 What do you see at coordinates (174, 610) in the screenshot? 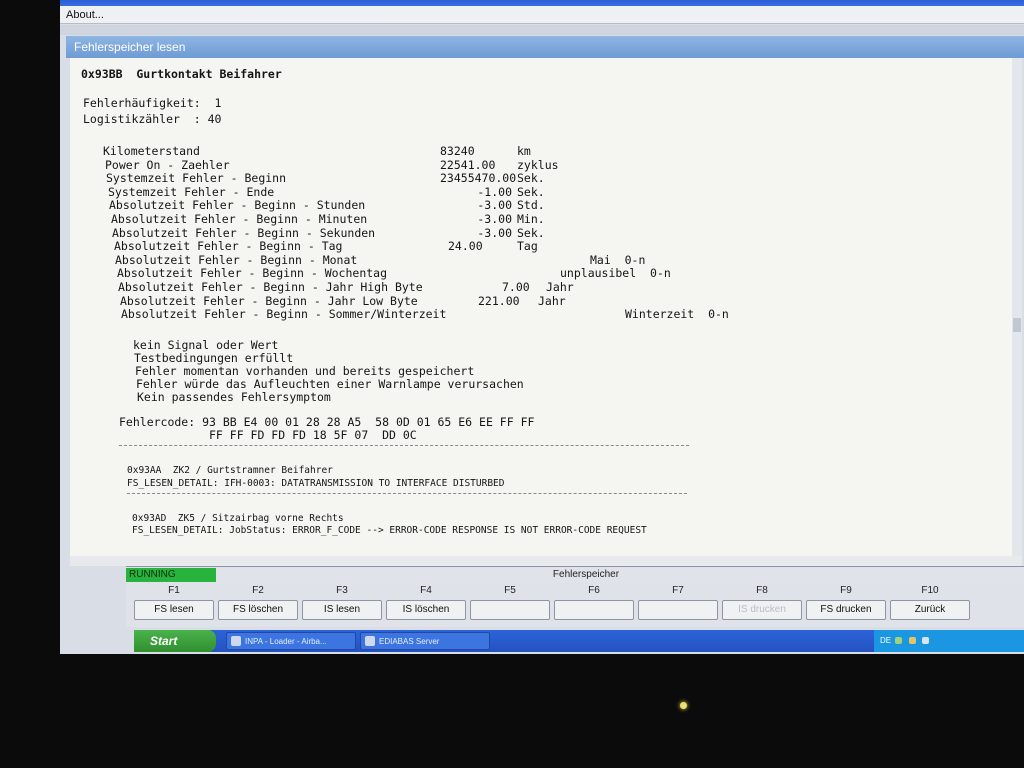
I see `fkey-button-f1: FS lesen` at bounding box center [174, 610].